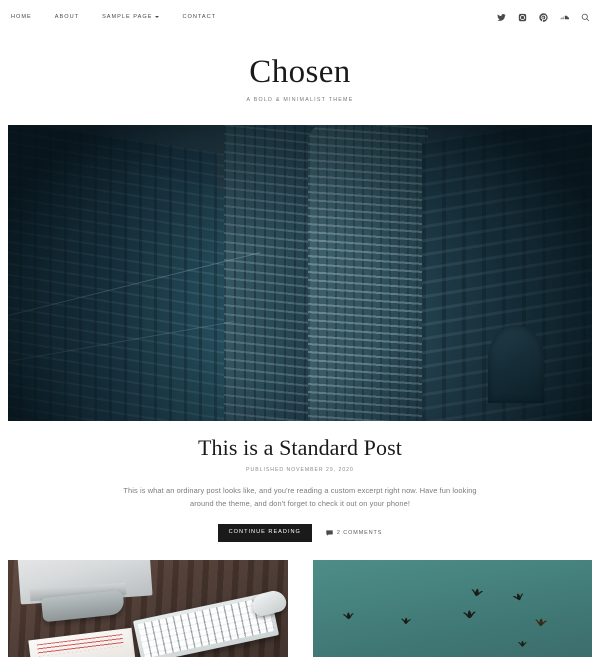 The height and width of the screenshot is (657, 600). What do you see at coordinates (148, 608) in the screenshot?
I see `gallery-item-desk` at bounding box center [148, 608].